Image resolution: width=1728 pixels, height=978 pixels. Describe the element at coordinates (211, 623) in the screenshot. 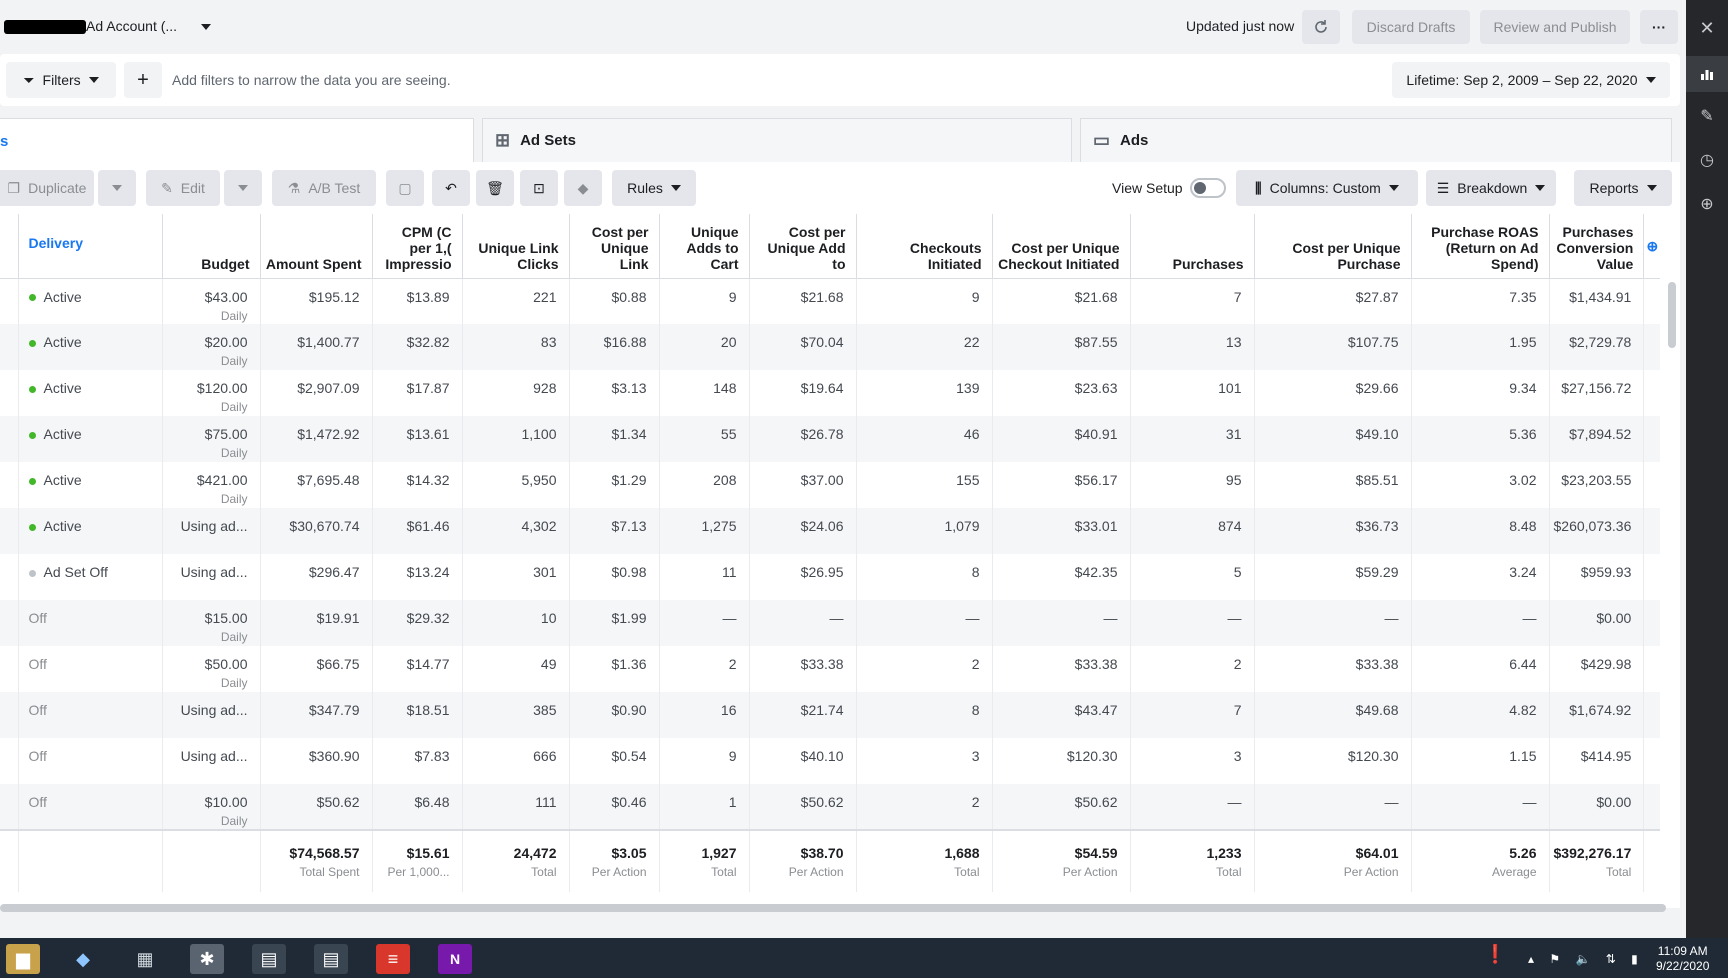

I see `budget-cell: $15.00 Daily` at that location.